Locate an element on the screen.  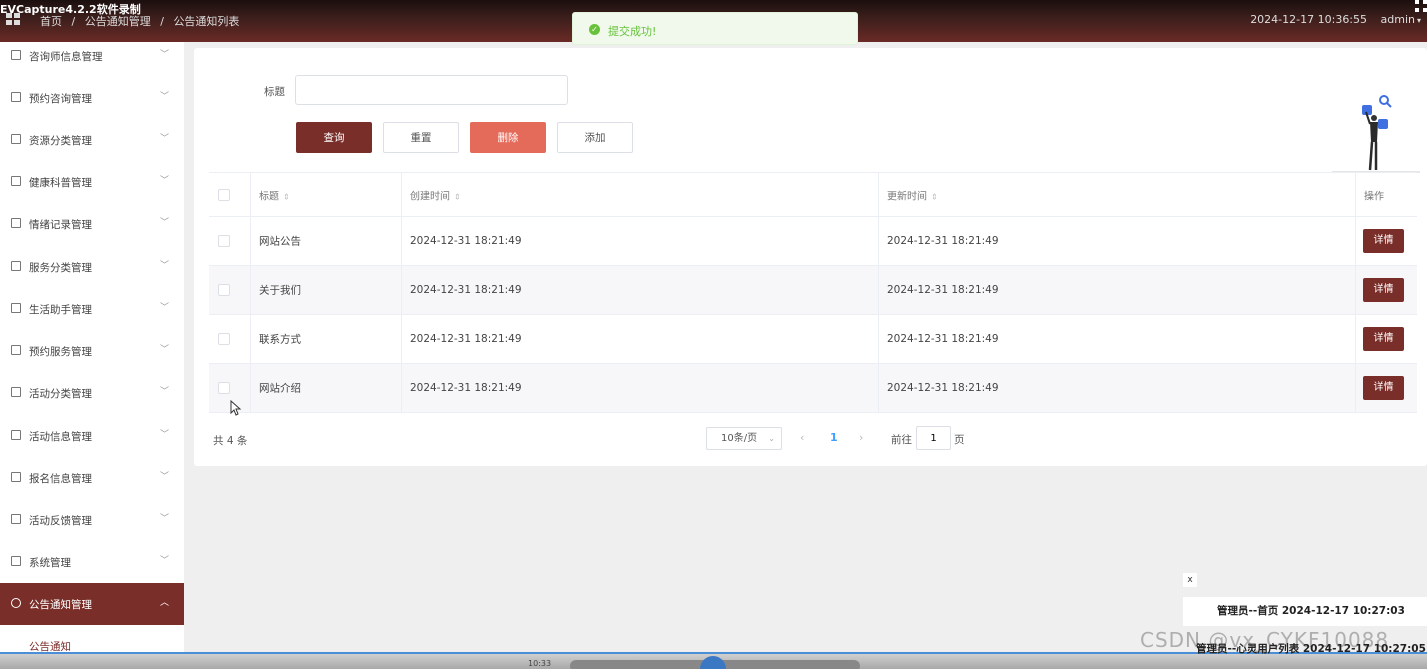
username: admin is located at coordinates (1398, 19).